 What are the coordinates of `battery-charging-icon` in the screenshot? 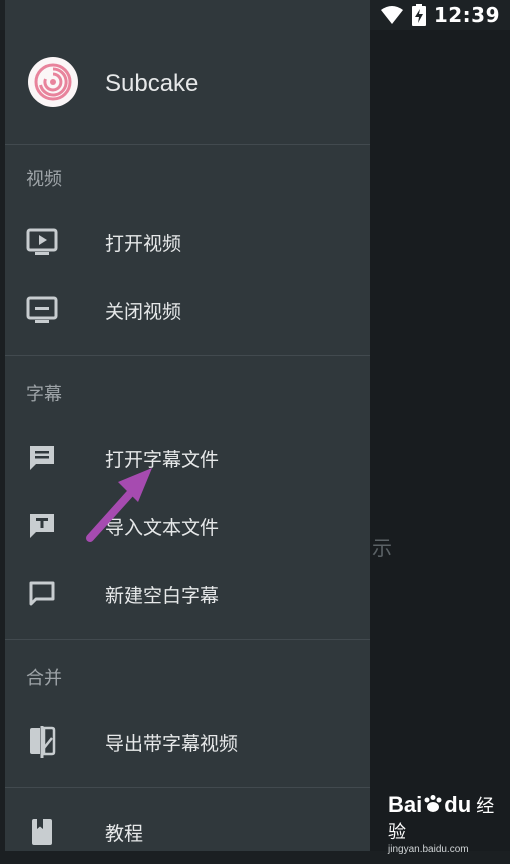 It's located at (418, 15).